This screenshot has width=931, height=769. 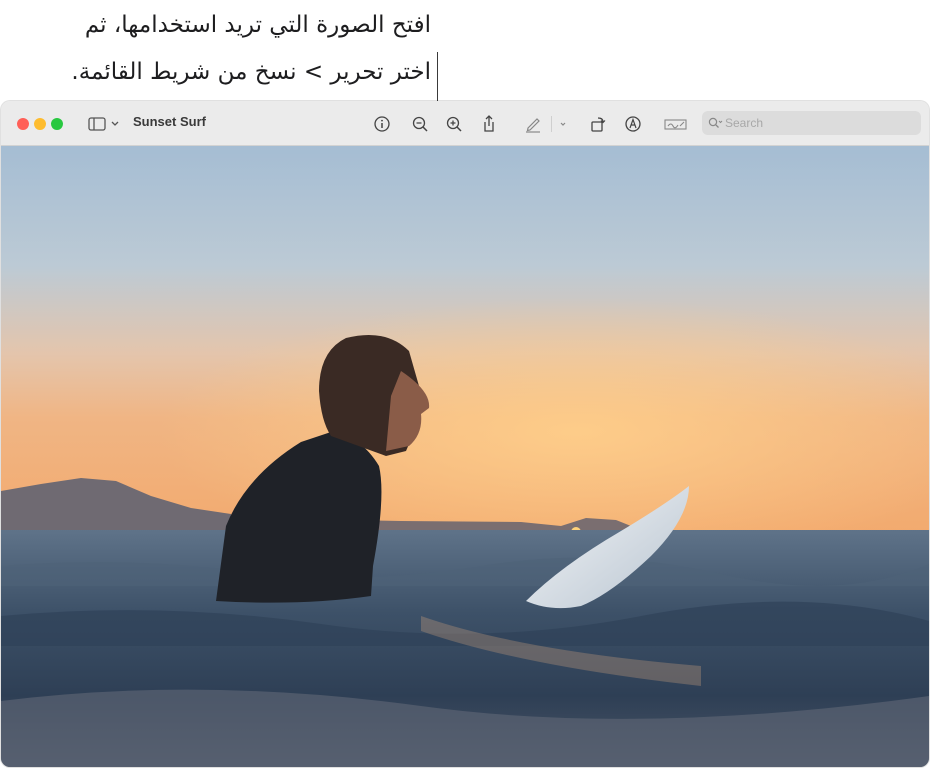 I want to click on annotate-button, so click(x=633, y=124).